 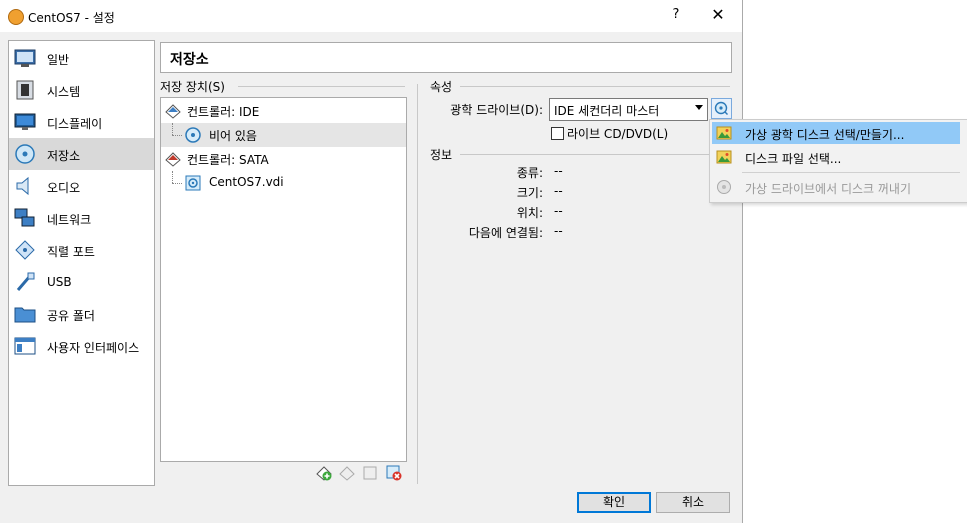 I want to click on display-icon, so click(x=25, y=121).